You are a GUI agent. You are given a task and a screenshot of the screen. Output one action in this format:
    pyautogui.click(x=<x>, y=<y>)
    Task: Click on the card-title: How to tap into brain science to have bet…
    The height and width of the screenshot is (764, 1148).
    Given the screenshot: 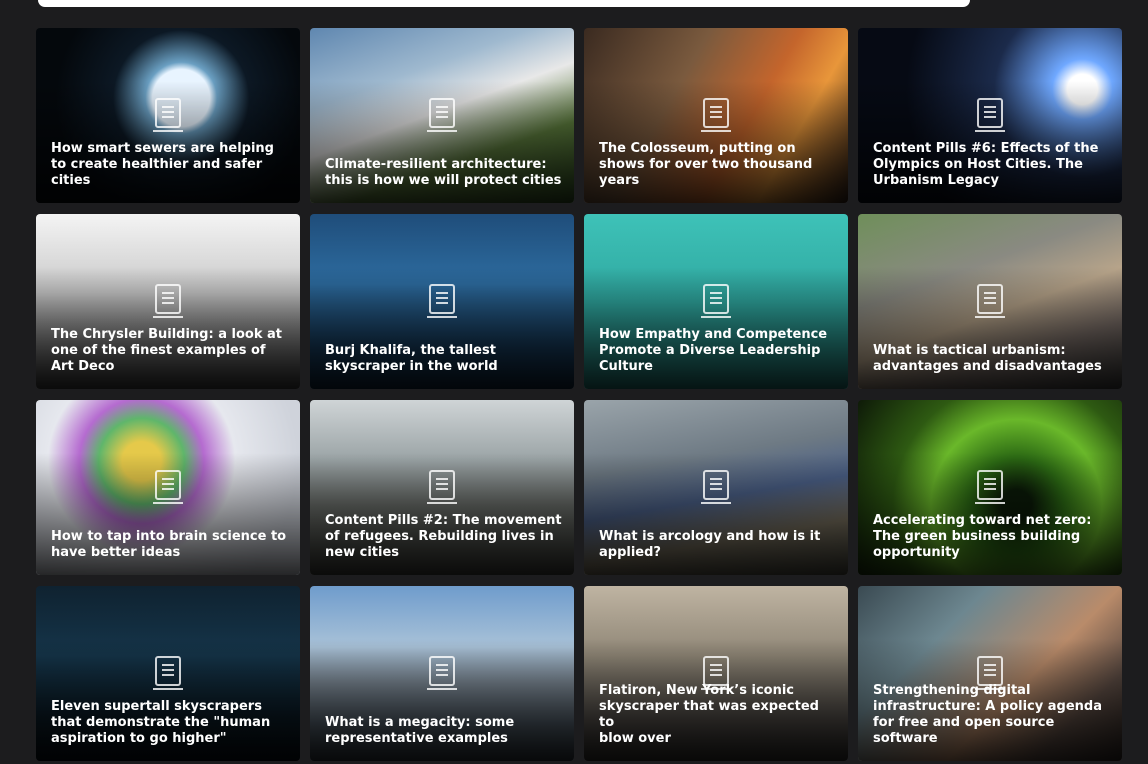 What is the action you would take?
    pyautogui.click(x=170, y=545)
    